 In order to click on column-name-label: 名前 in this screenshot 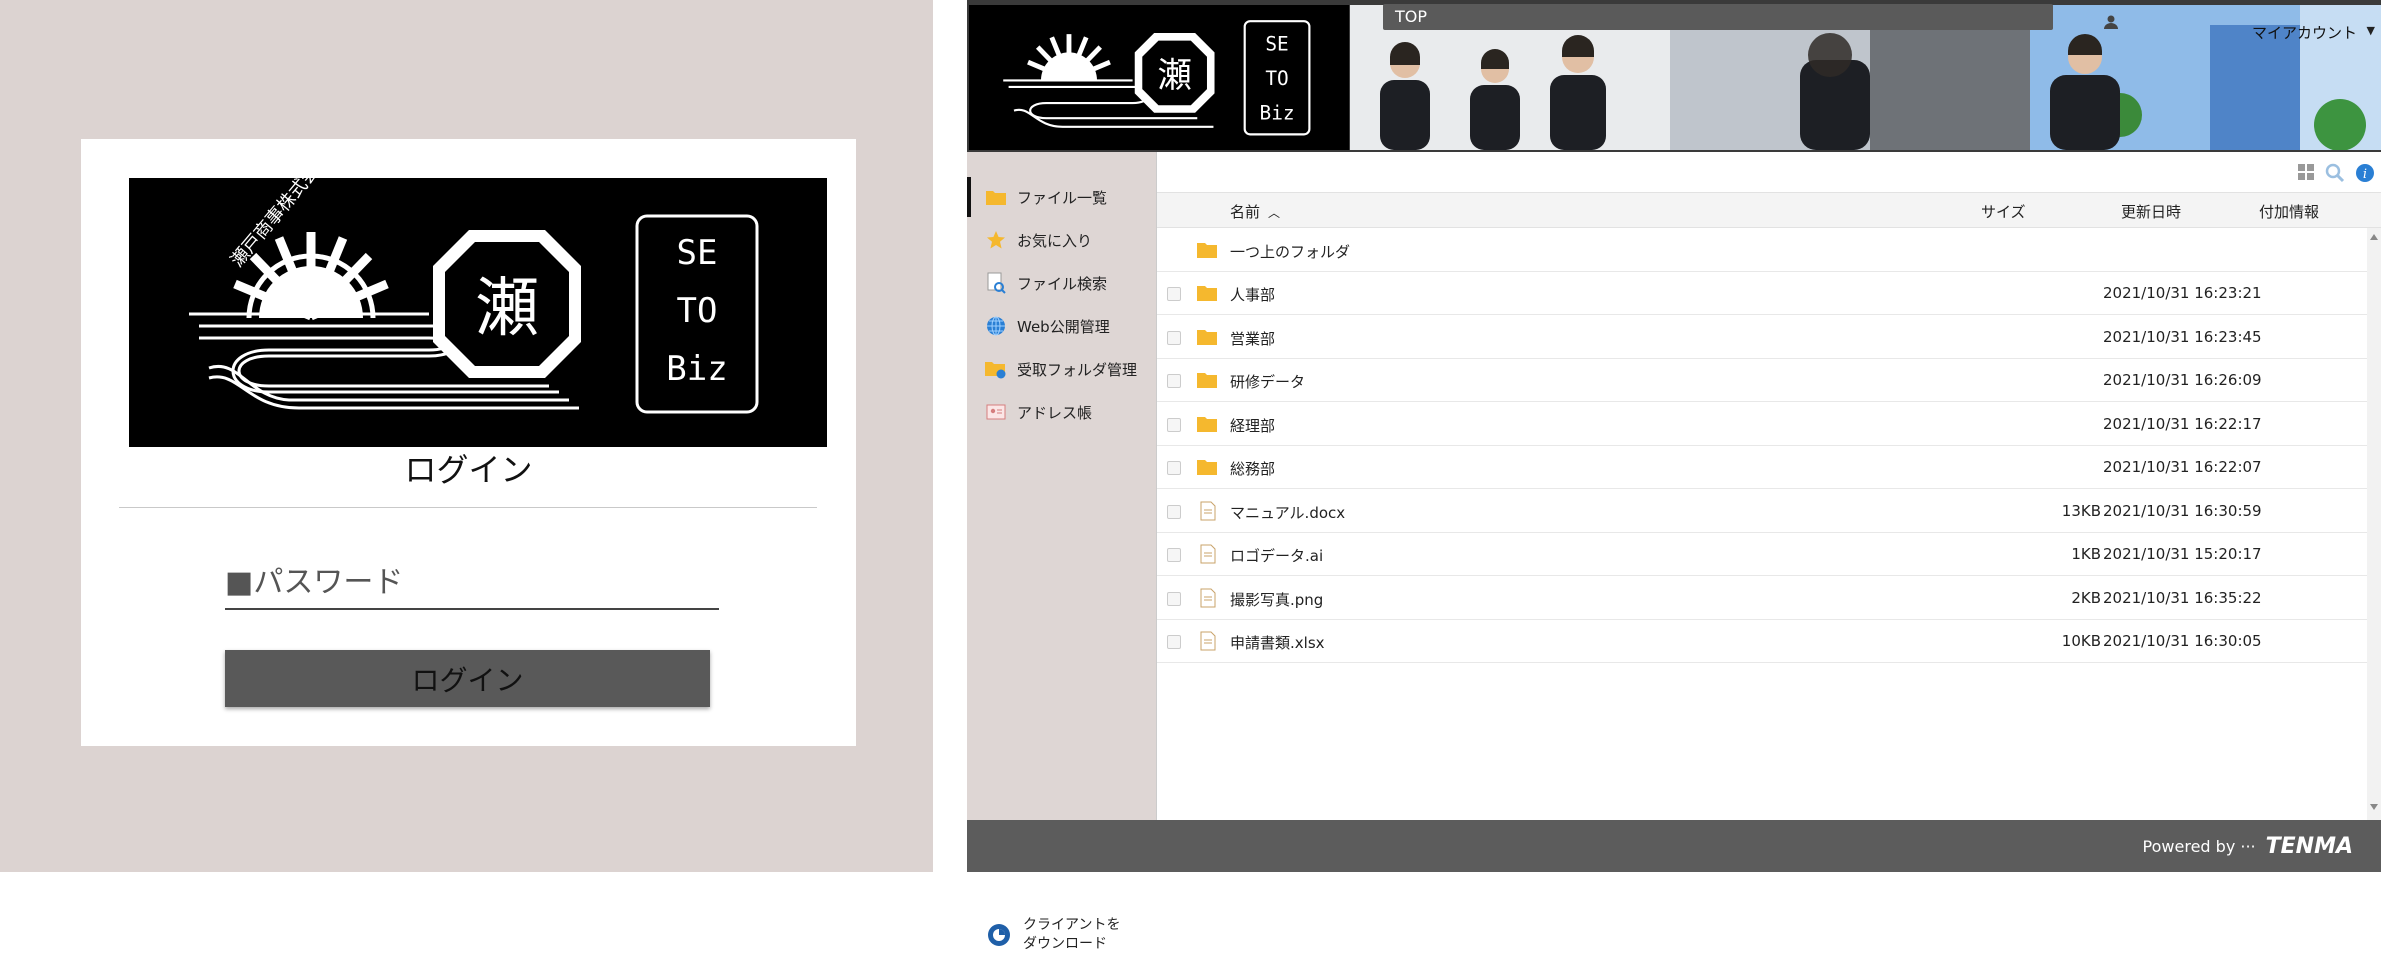, I will do `click(1245, 212)`.